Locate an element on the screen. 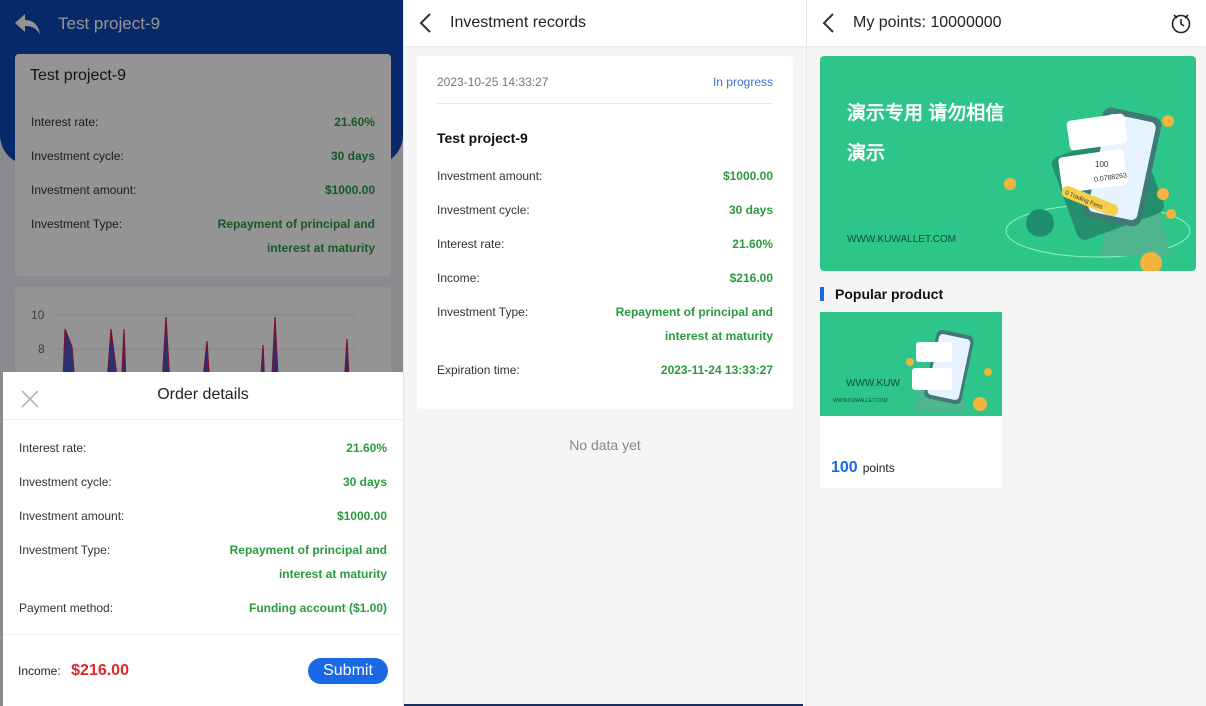 This screenshot has width=1206, height=706. art-text: 100 is located at coordinates (1102, 164).